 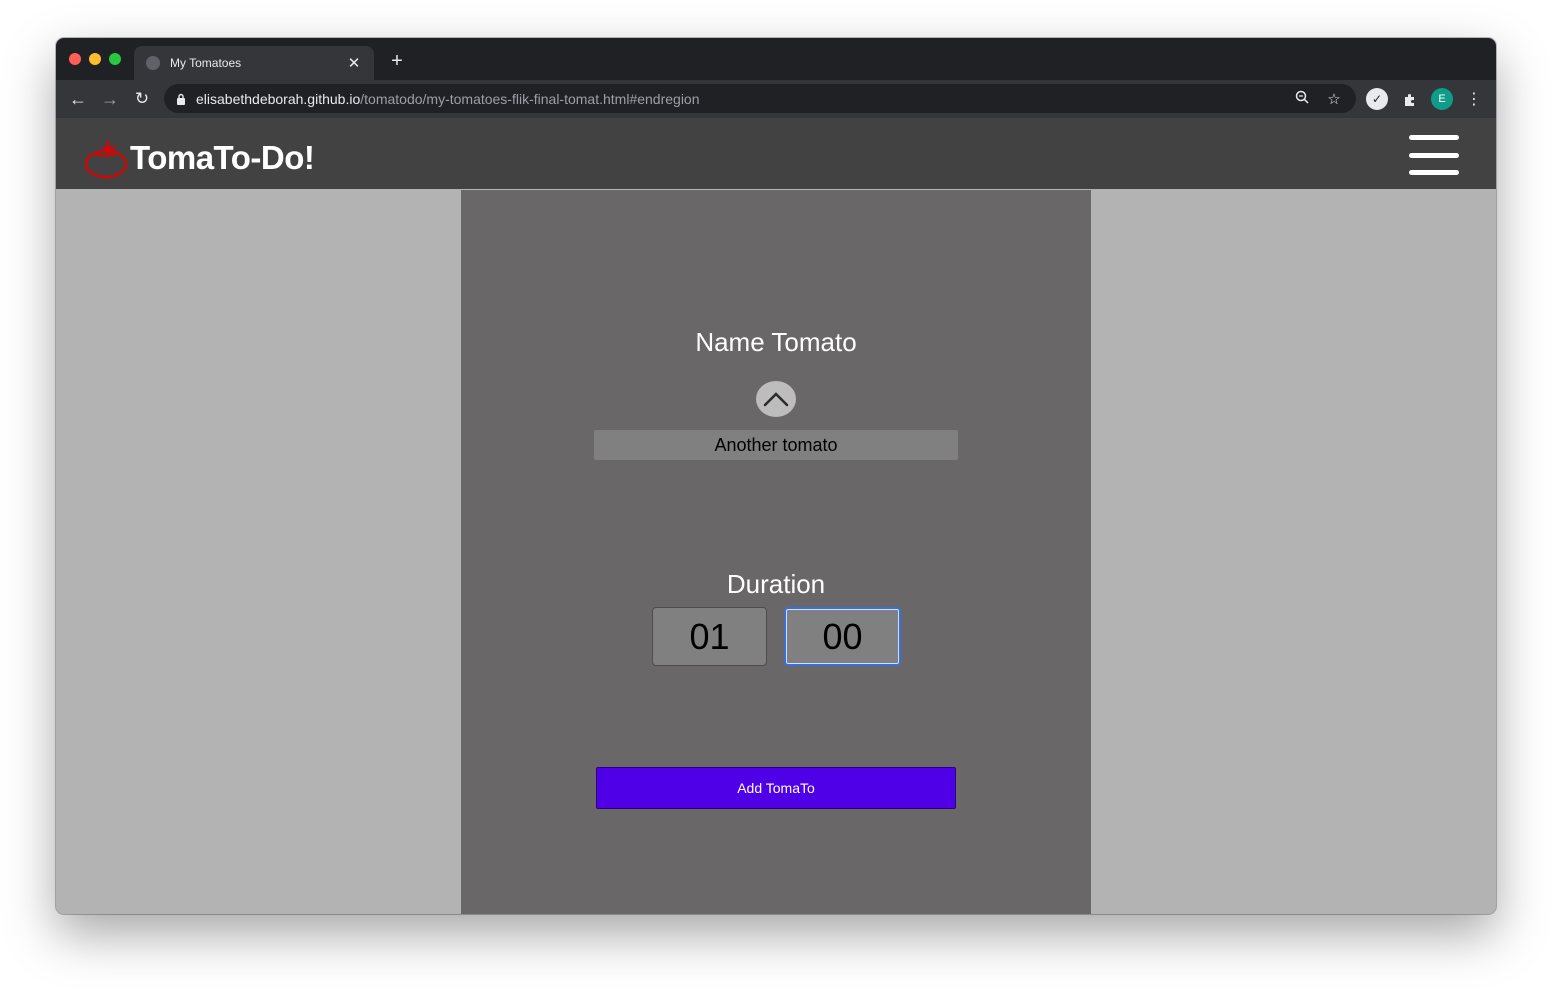 What do you see at coordinates (153, 63) in the screenshot?
I see `globe-icon` at bounding box center [153, 63].